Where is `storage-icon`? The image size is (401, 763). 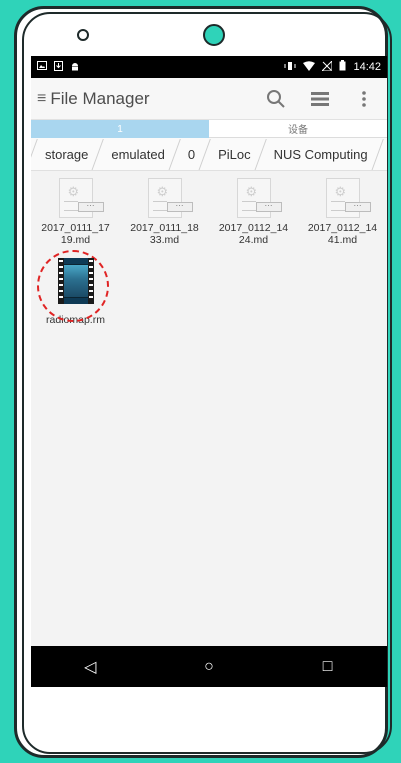 storage-icon is located at coordinates (320, 99).